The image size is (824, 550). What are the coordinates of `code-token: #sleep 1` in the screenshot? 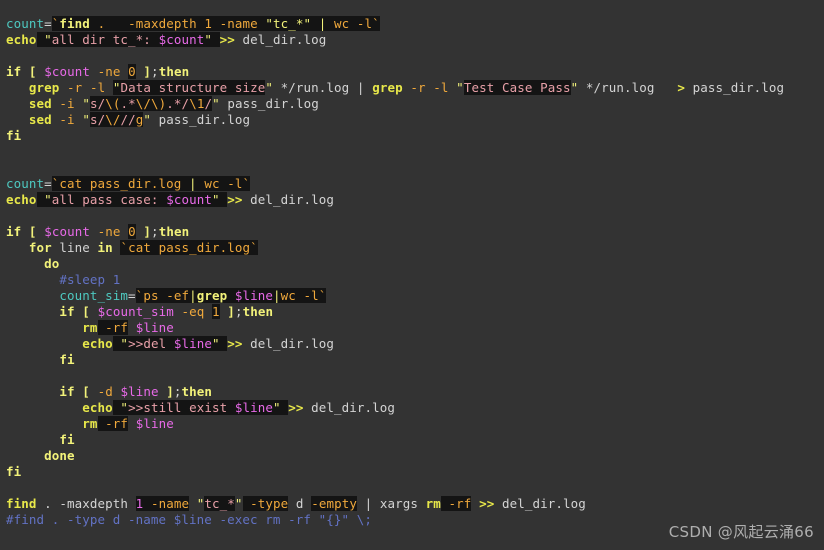 It's located at (90, 279).